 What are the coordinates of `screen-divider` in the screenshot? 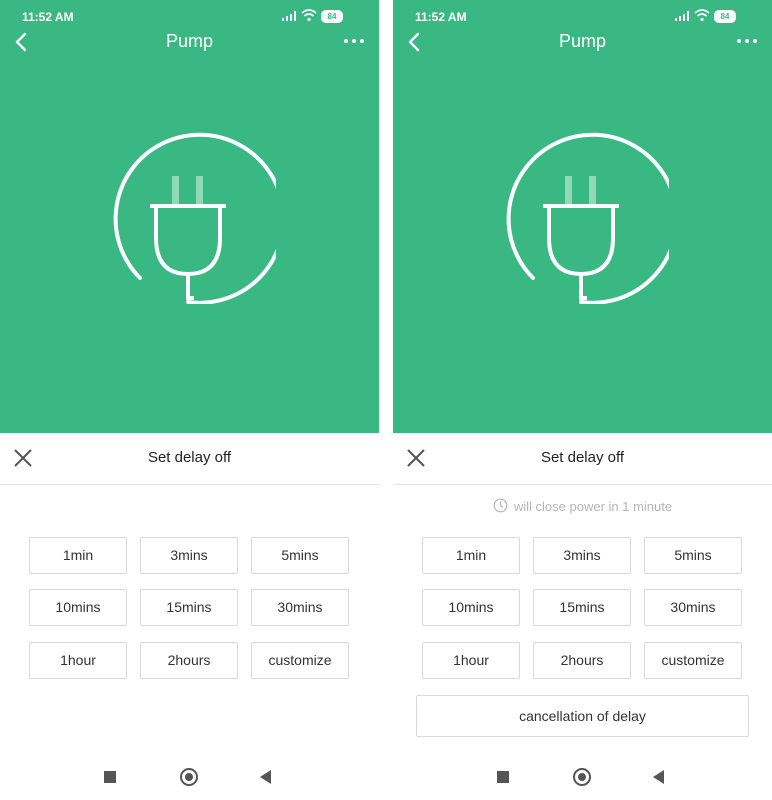 It's located at (386, 400).